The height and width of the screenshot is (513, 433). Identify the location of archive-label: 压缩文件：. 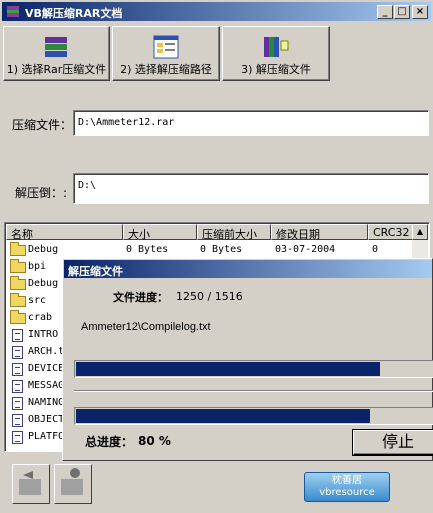
(42, 125).